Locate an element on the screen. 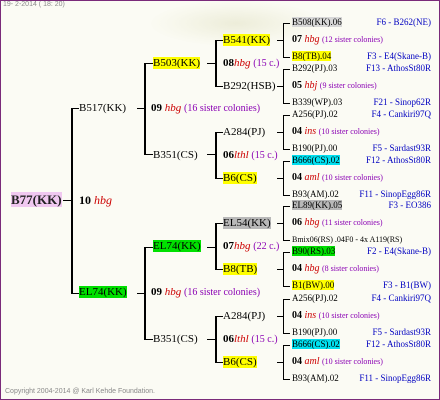 This screenshot has height=400, width=440. gen5-year: 06 is located at coordinates (297, 222).